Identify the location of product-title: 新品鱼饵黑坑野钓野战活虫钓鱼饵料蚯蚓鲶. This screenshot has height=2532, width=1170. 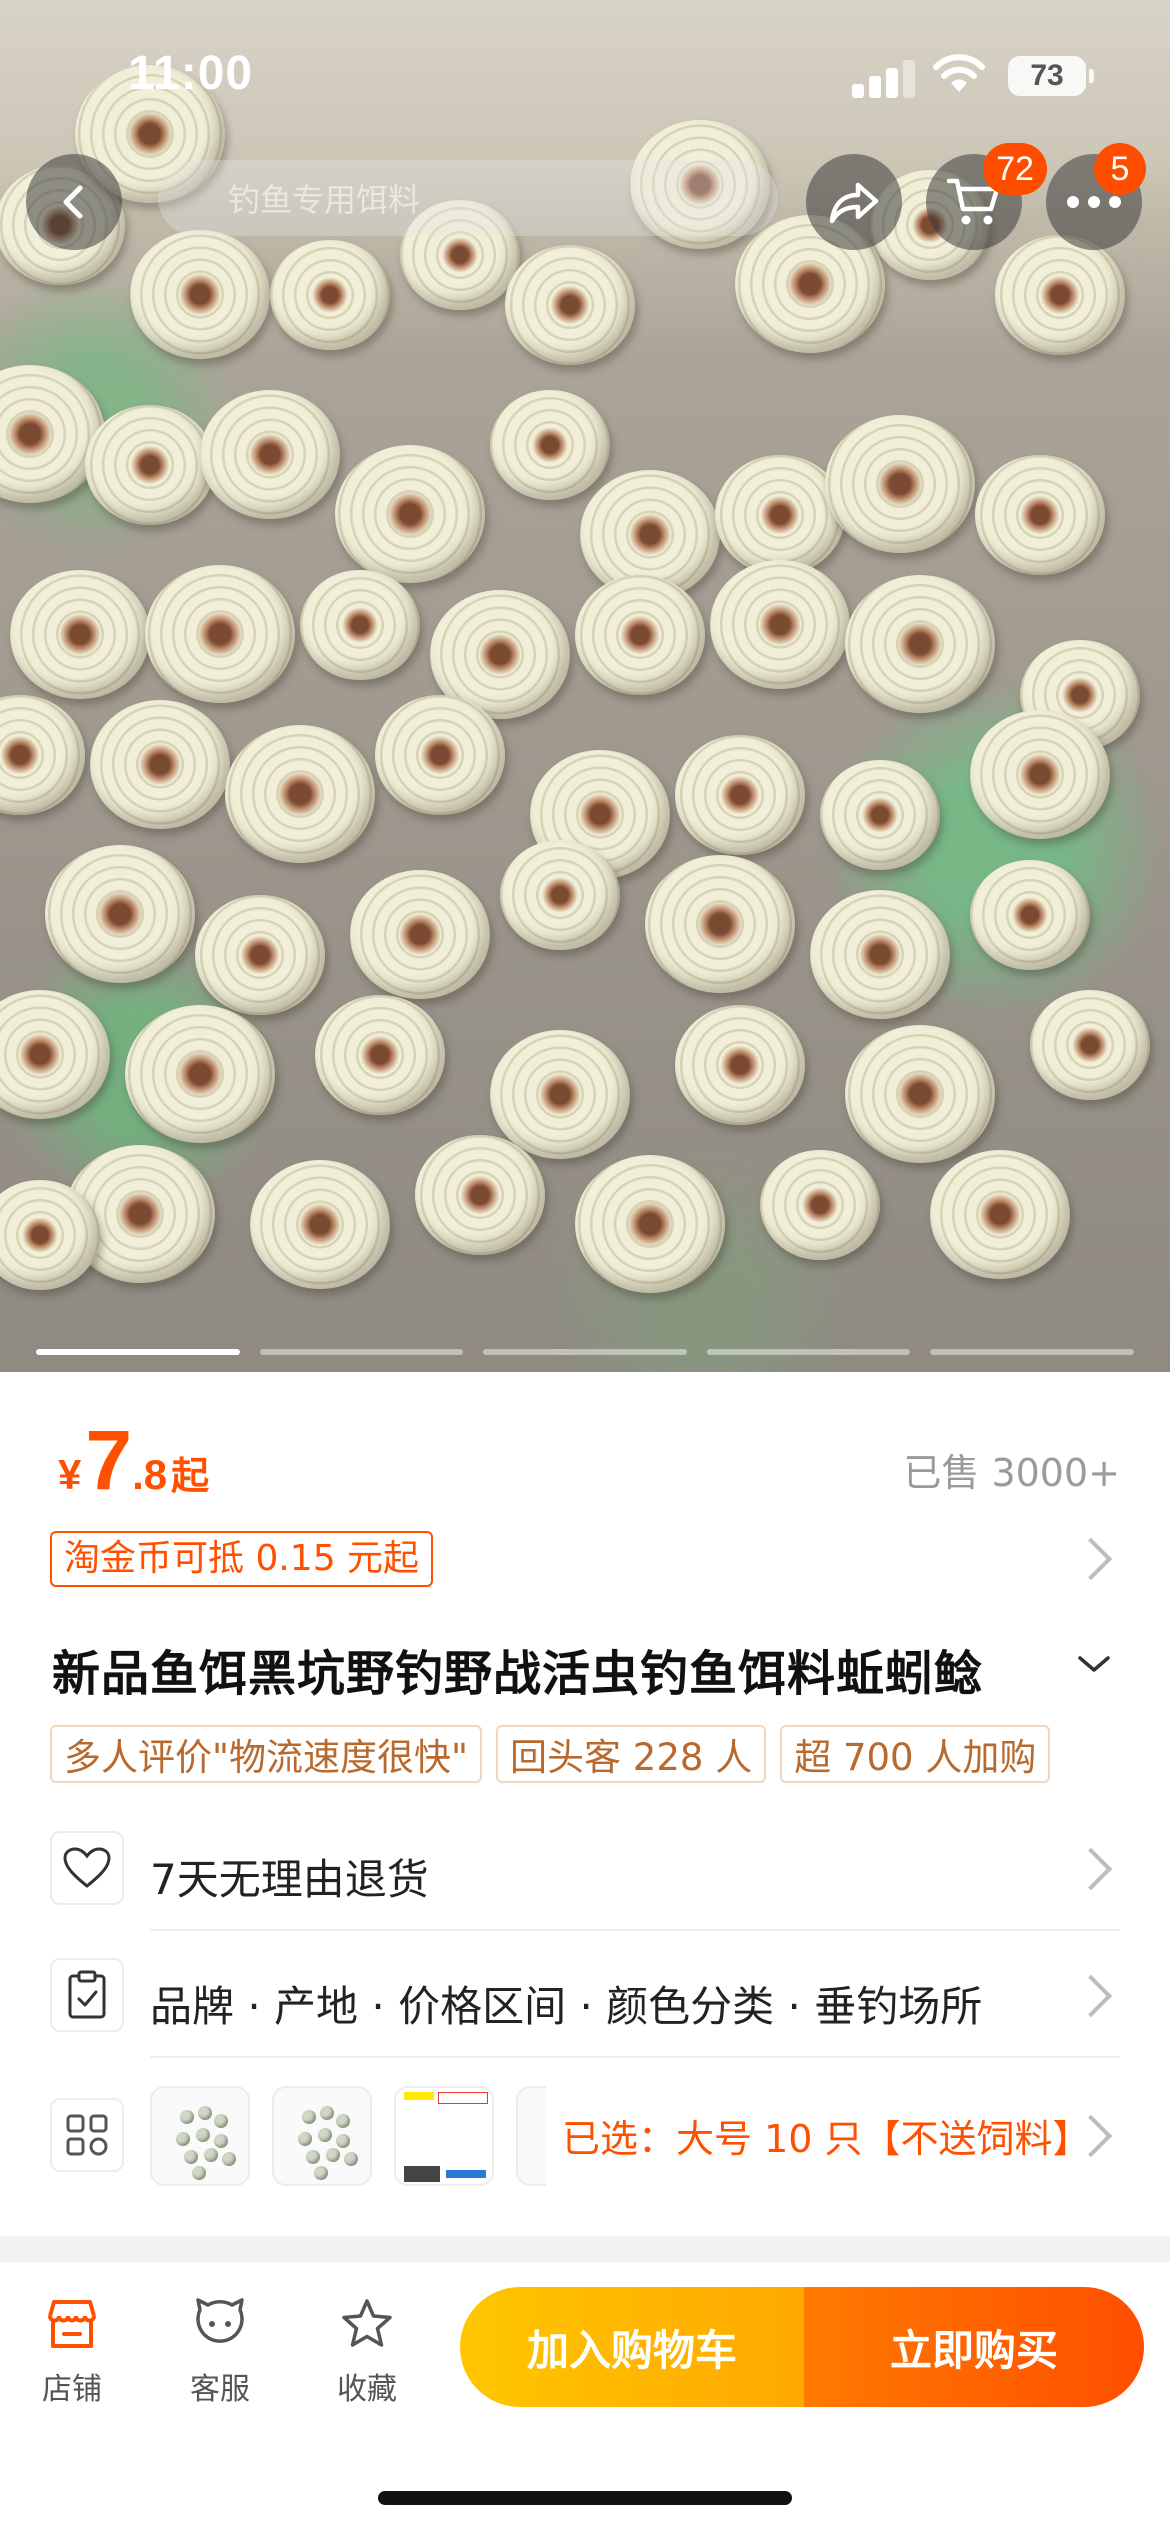
(518, 1674).